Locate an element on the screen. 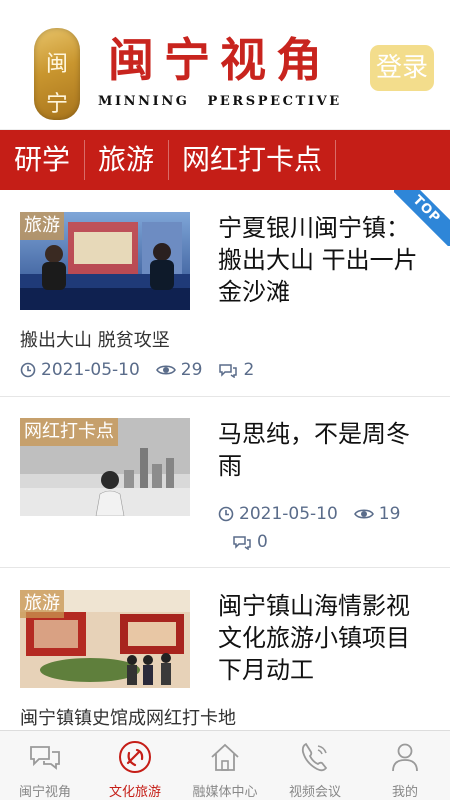 Image resolution: width=450 pixels, height=800 pixels. article-summary: 闽宁镇镇史馆成网红打卡地 is located at coordinates (128, 718).